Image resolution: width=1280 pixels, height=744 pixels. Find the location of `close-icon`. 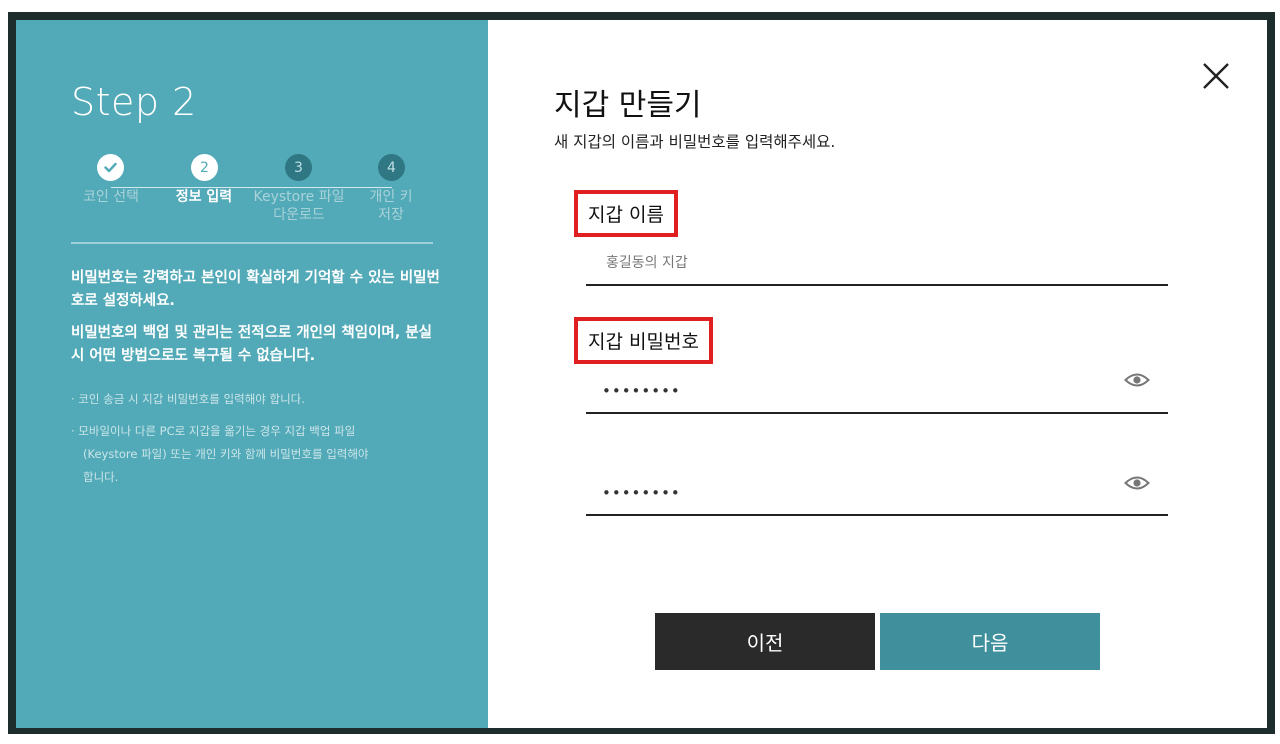

close-icon is located at coordinates (1216, 76).